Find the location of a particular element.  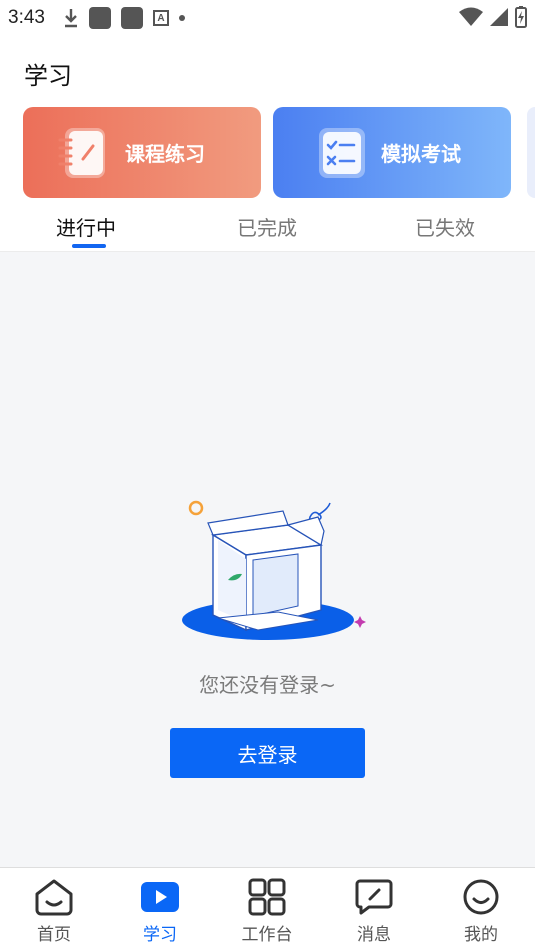

nav-mine-label: 我的 is located at coordinates (481, 935).